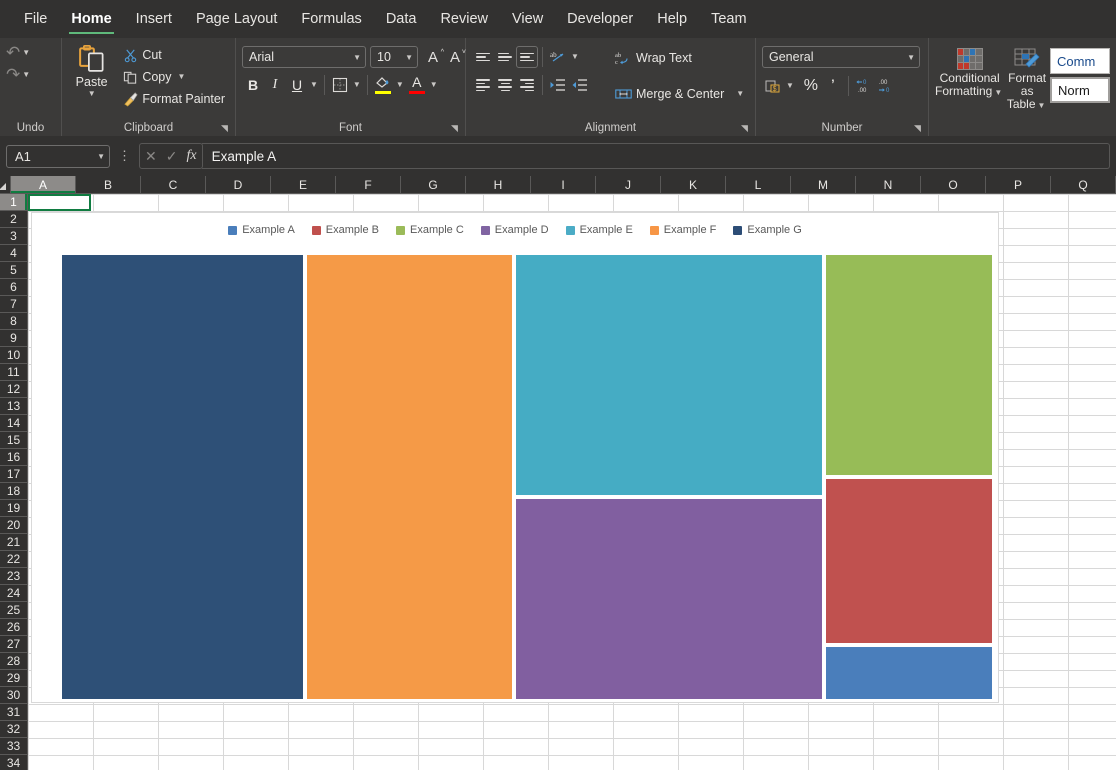  Describe the element at coordinates (19, 74) in the screenshot. I see `redo-button: ↷ ▼` at that location.